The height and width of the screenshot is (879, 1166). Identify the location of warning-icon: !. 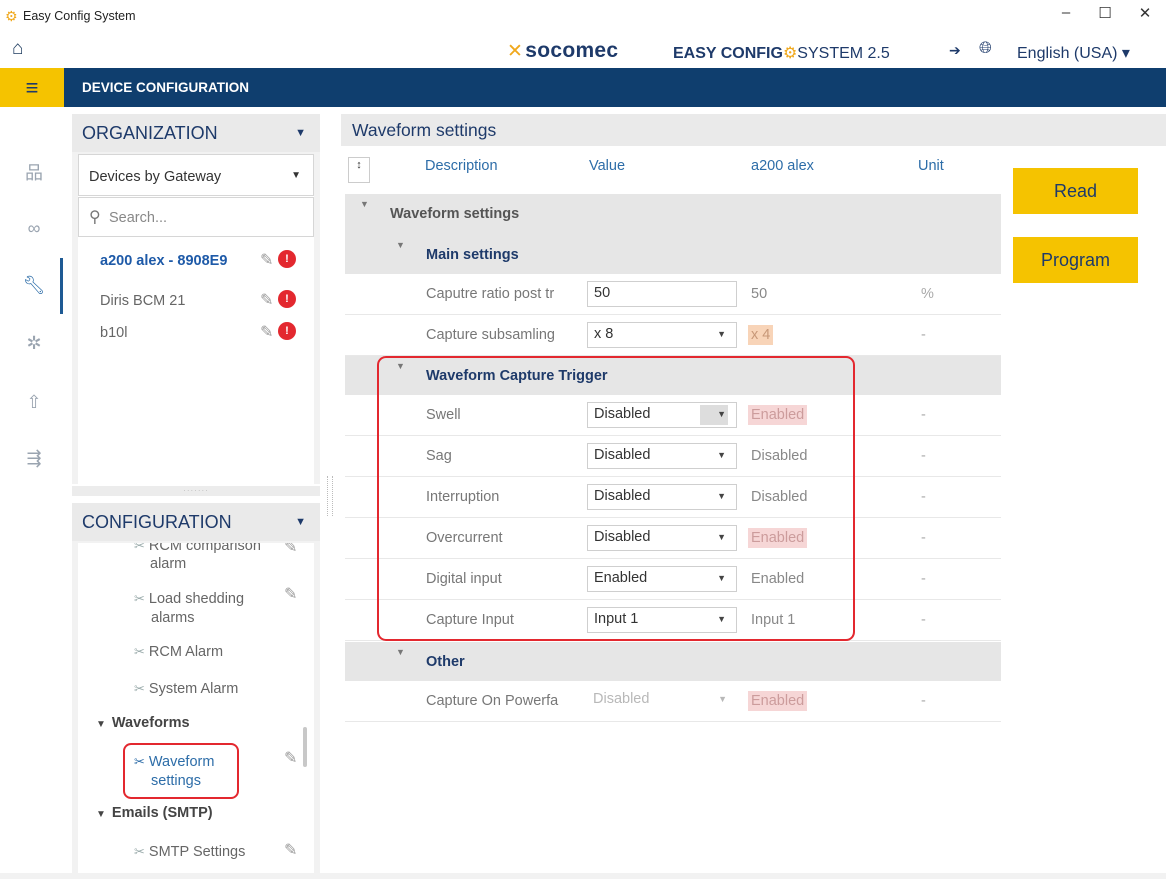
(287, 331).